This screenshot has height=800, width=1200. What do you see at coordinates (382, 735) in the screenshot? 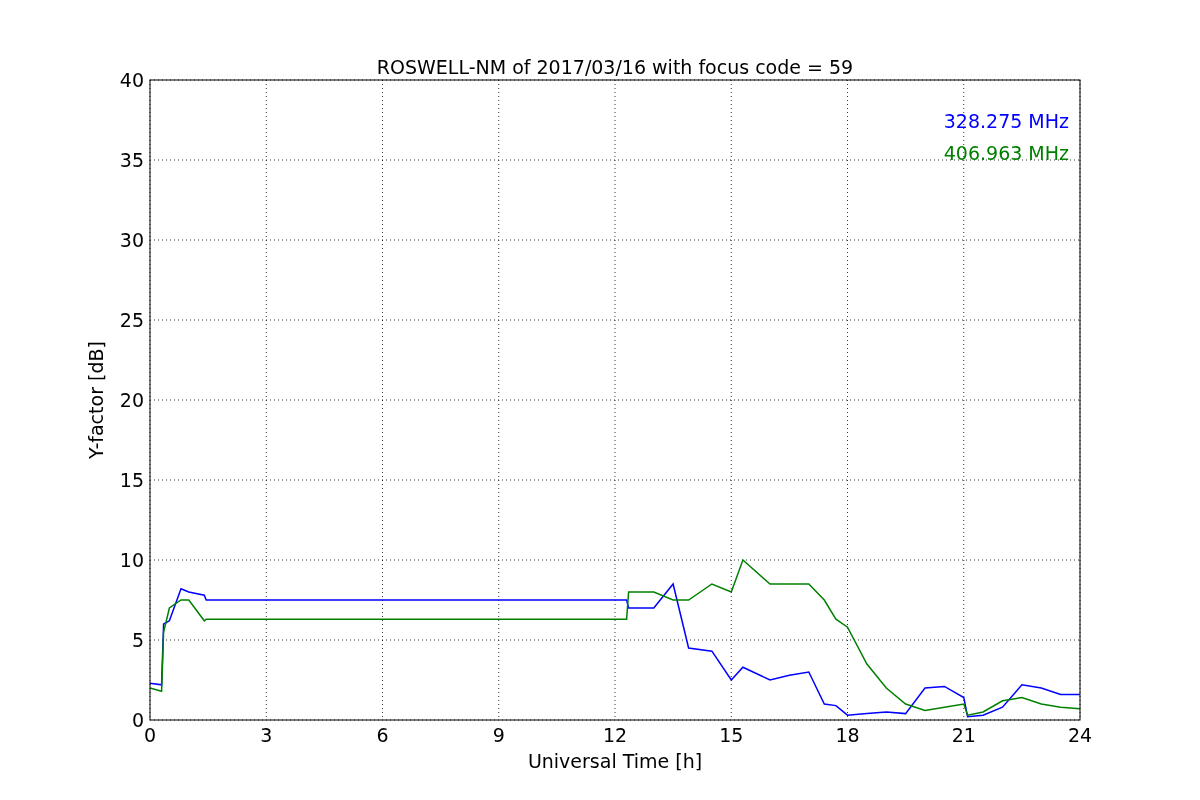
I see `tick-label: 6` at bounding box center [382, 735].